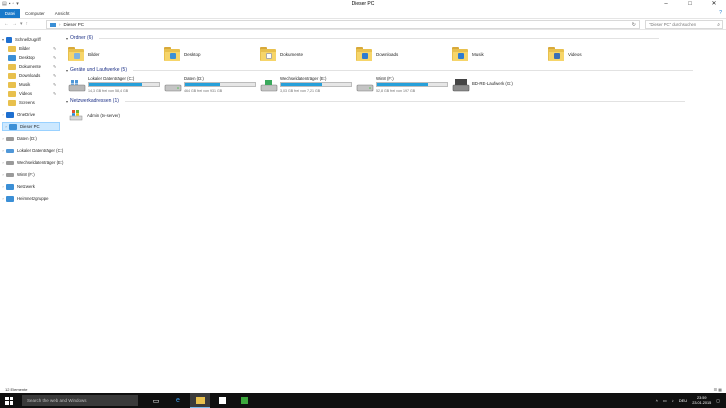 Image resolution: width=726 pixels, height=408 pixels. Describe the element at coordinates (35, 13) in the screenshot. I see `tab-computer: Computer` at that location.